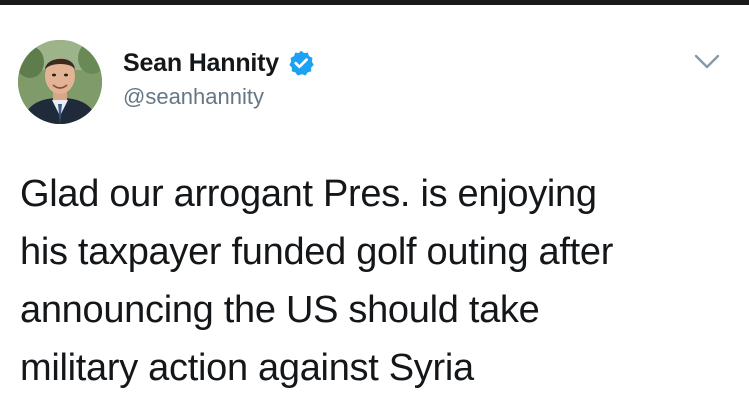  I want to click on tweet-author: Sean Hannity @seanhannity, so click(219, 77).